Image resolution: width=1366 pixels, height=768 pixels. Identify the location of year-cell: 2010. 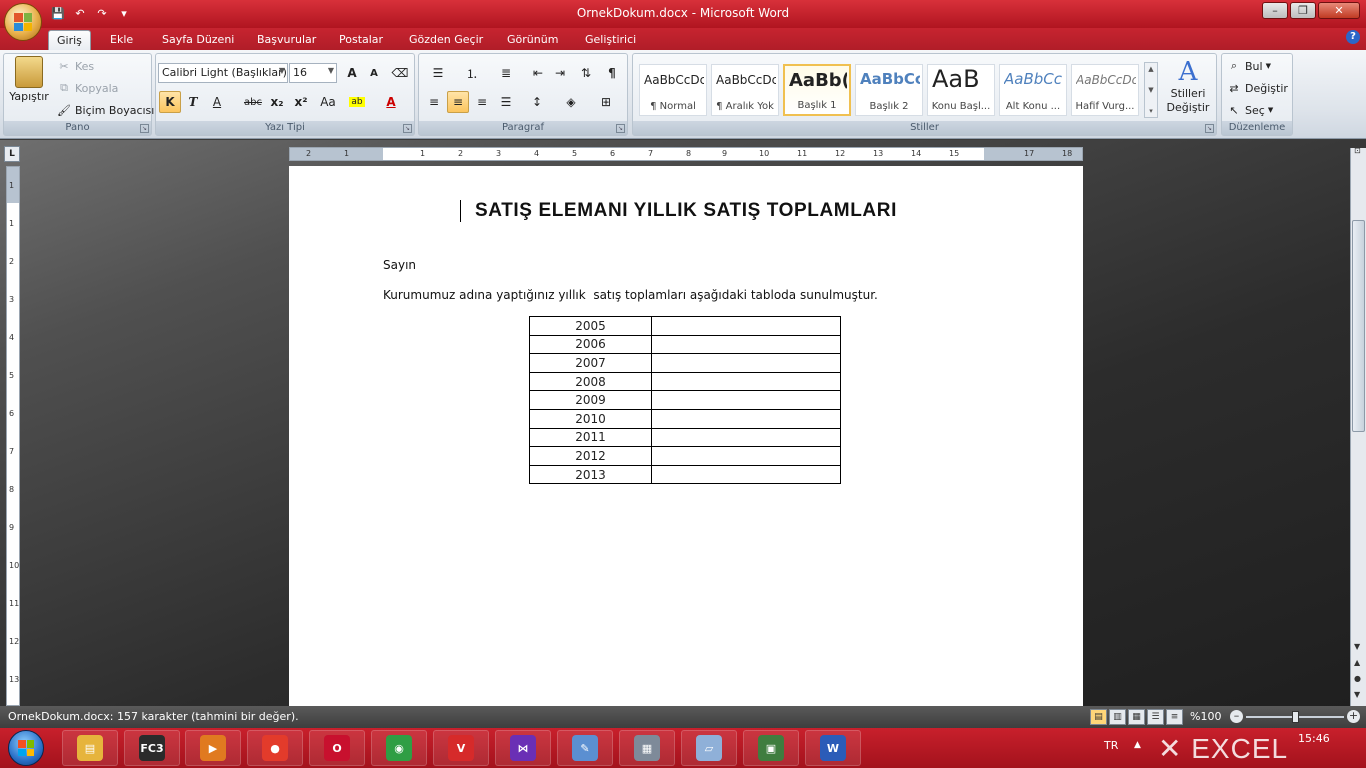
(590, 418).